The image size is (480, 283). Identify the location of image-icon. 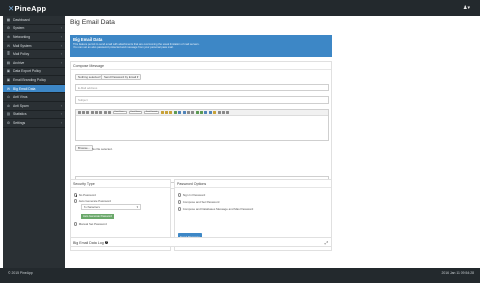
(215, 112).